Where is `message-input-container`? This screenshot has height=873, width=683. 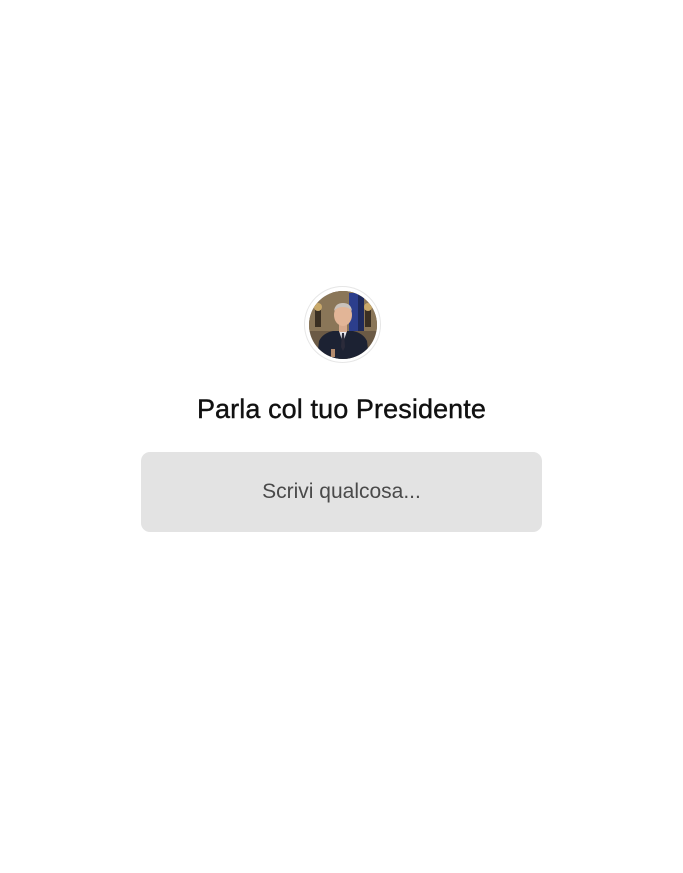
message-input-container is located at coordinates (341, 492).